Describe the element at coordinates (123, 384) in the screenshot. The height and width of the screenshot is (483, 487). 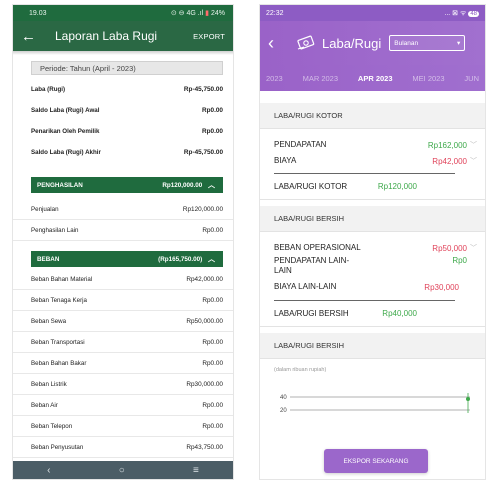
I see `expense-row: Beban Listrik Rp30,000.00` at that location.